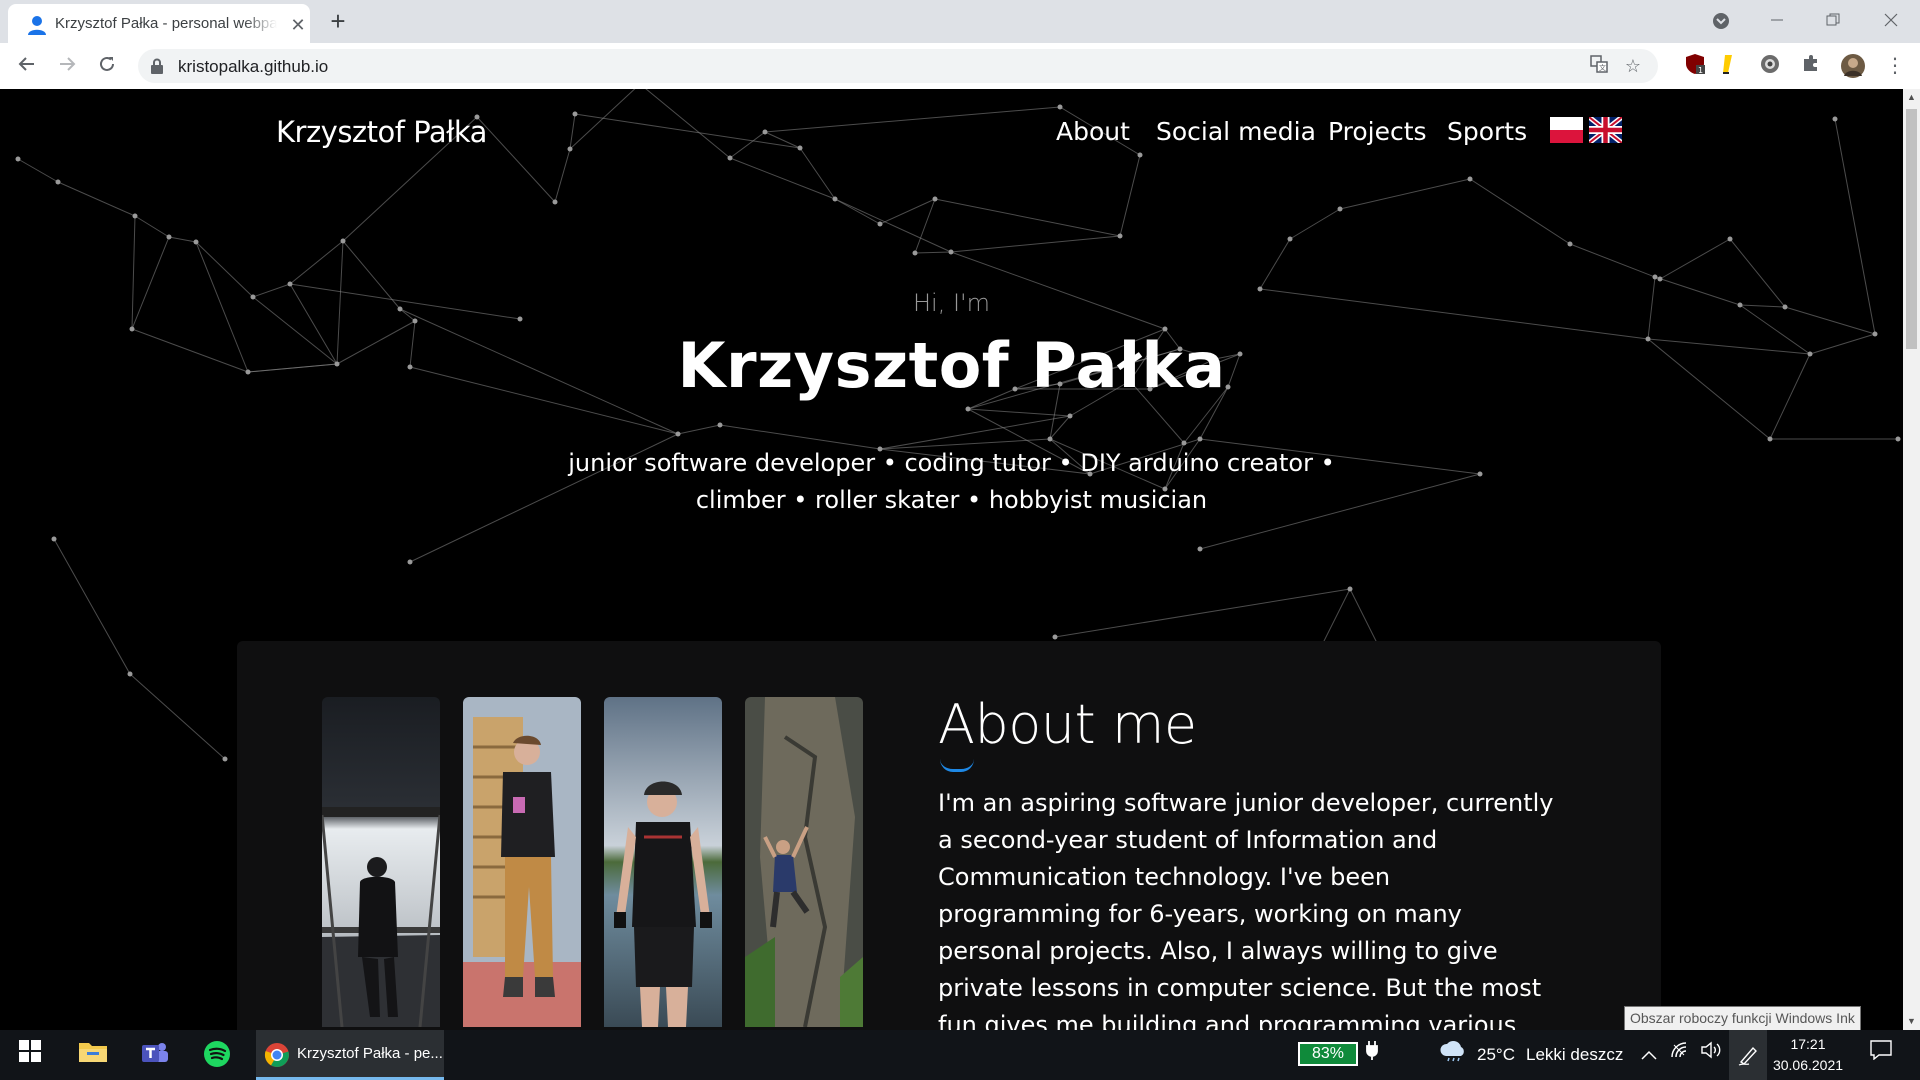 This screenshot has height=1080, width=1920. What do you see at coordinates (1599, 66) in the screenshot?
I see `translate-icon: 文` at bounding box center [1599, 66].